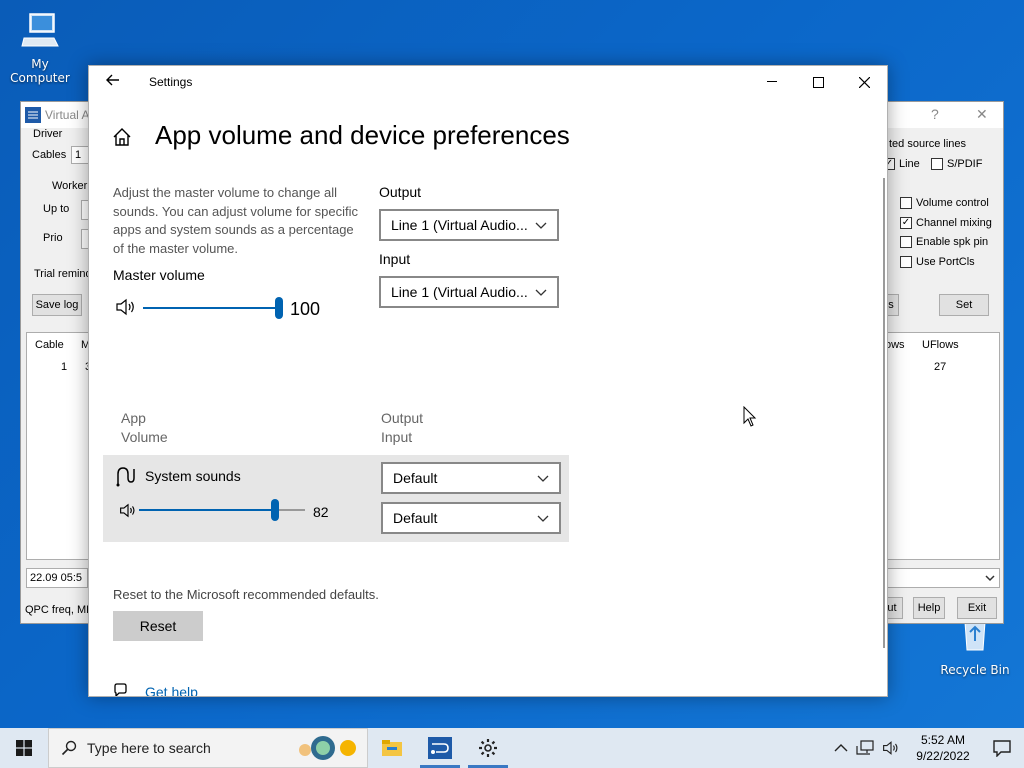 The image size is (1024, 768). I want to click on my-computer-label: My Computer, so click(40, 71).